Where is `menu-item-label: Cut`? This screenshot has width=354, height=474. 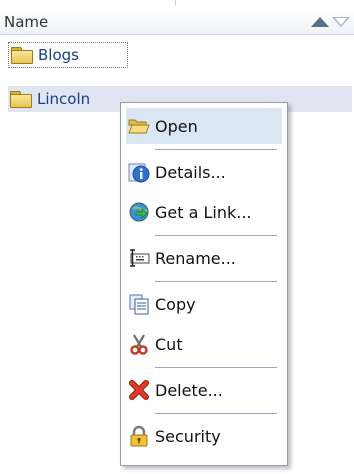 menu-item-label: Cut is located at coordinates (169, 344).